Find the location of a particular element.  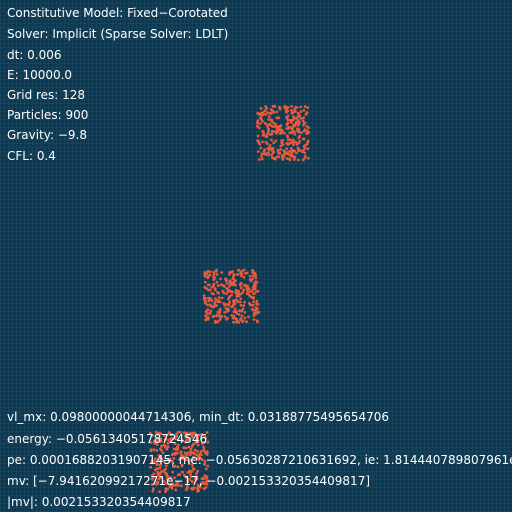

momentum-norm-label: |mv|: 0.002153320354409817 is located at coordinates (99, 502).